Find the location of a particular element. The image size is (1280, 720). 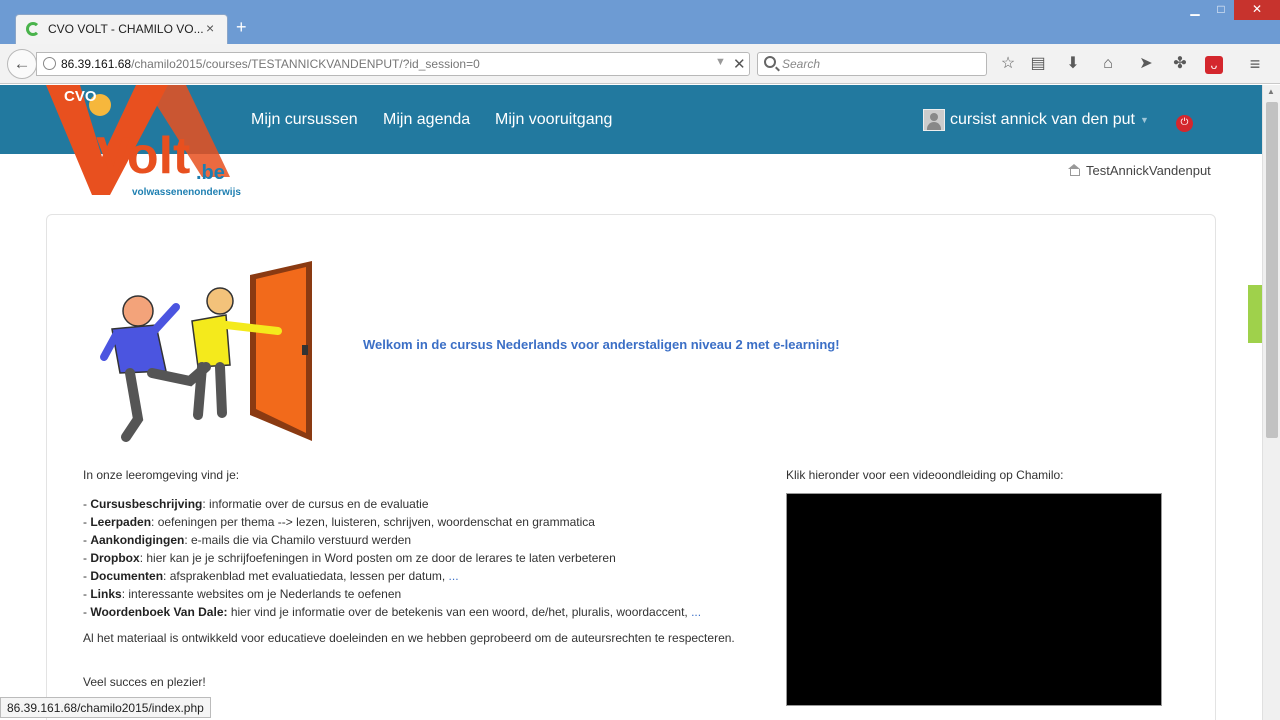

browser-titlebar: CVO VOLT - CHAMILO VO... × + ▁ □ ✕ is located at coordinates (640, 22).